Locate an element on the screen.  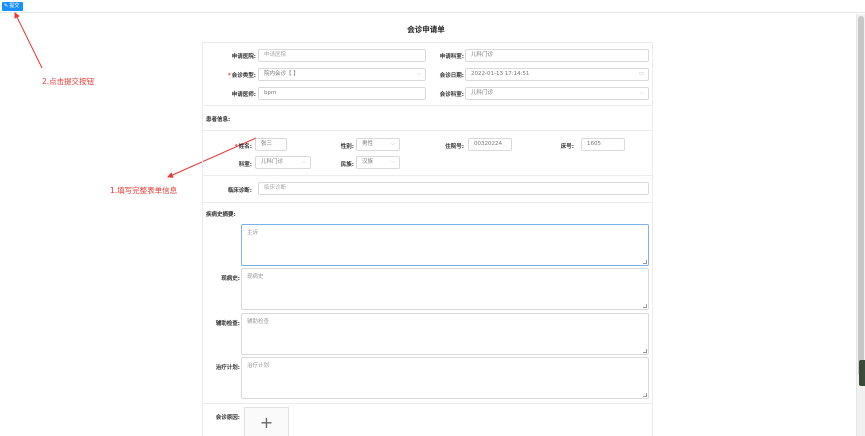
diagnosis-label: 临床诊断: is located at coordinates (239, 191).